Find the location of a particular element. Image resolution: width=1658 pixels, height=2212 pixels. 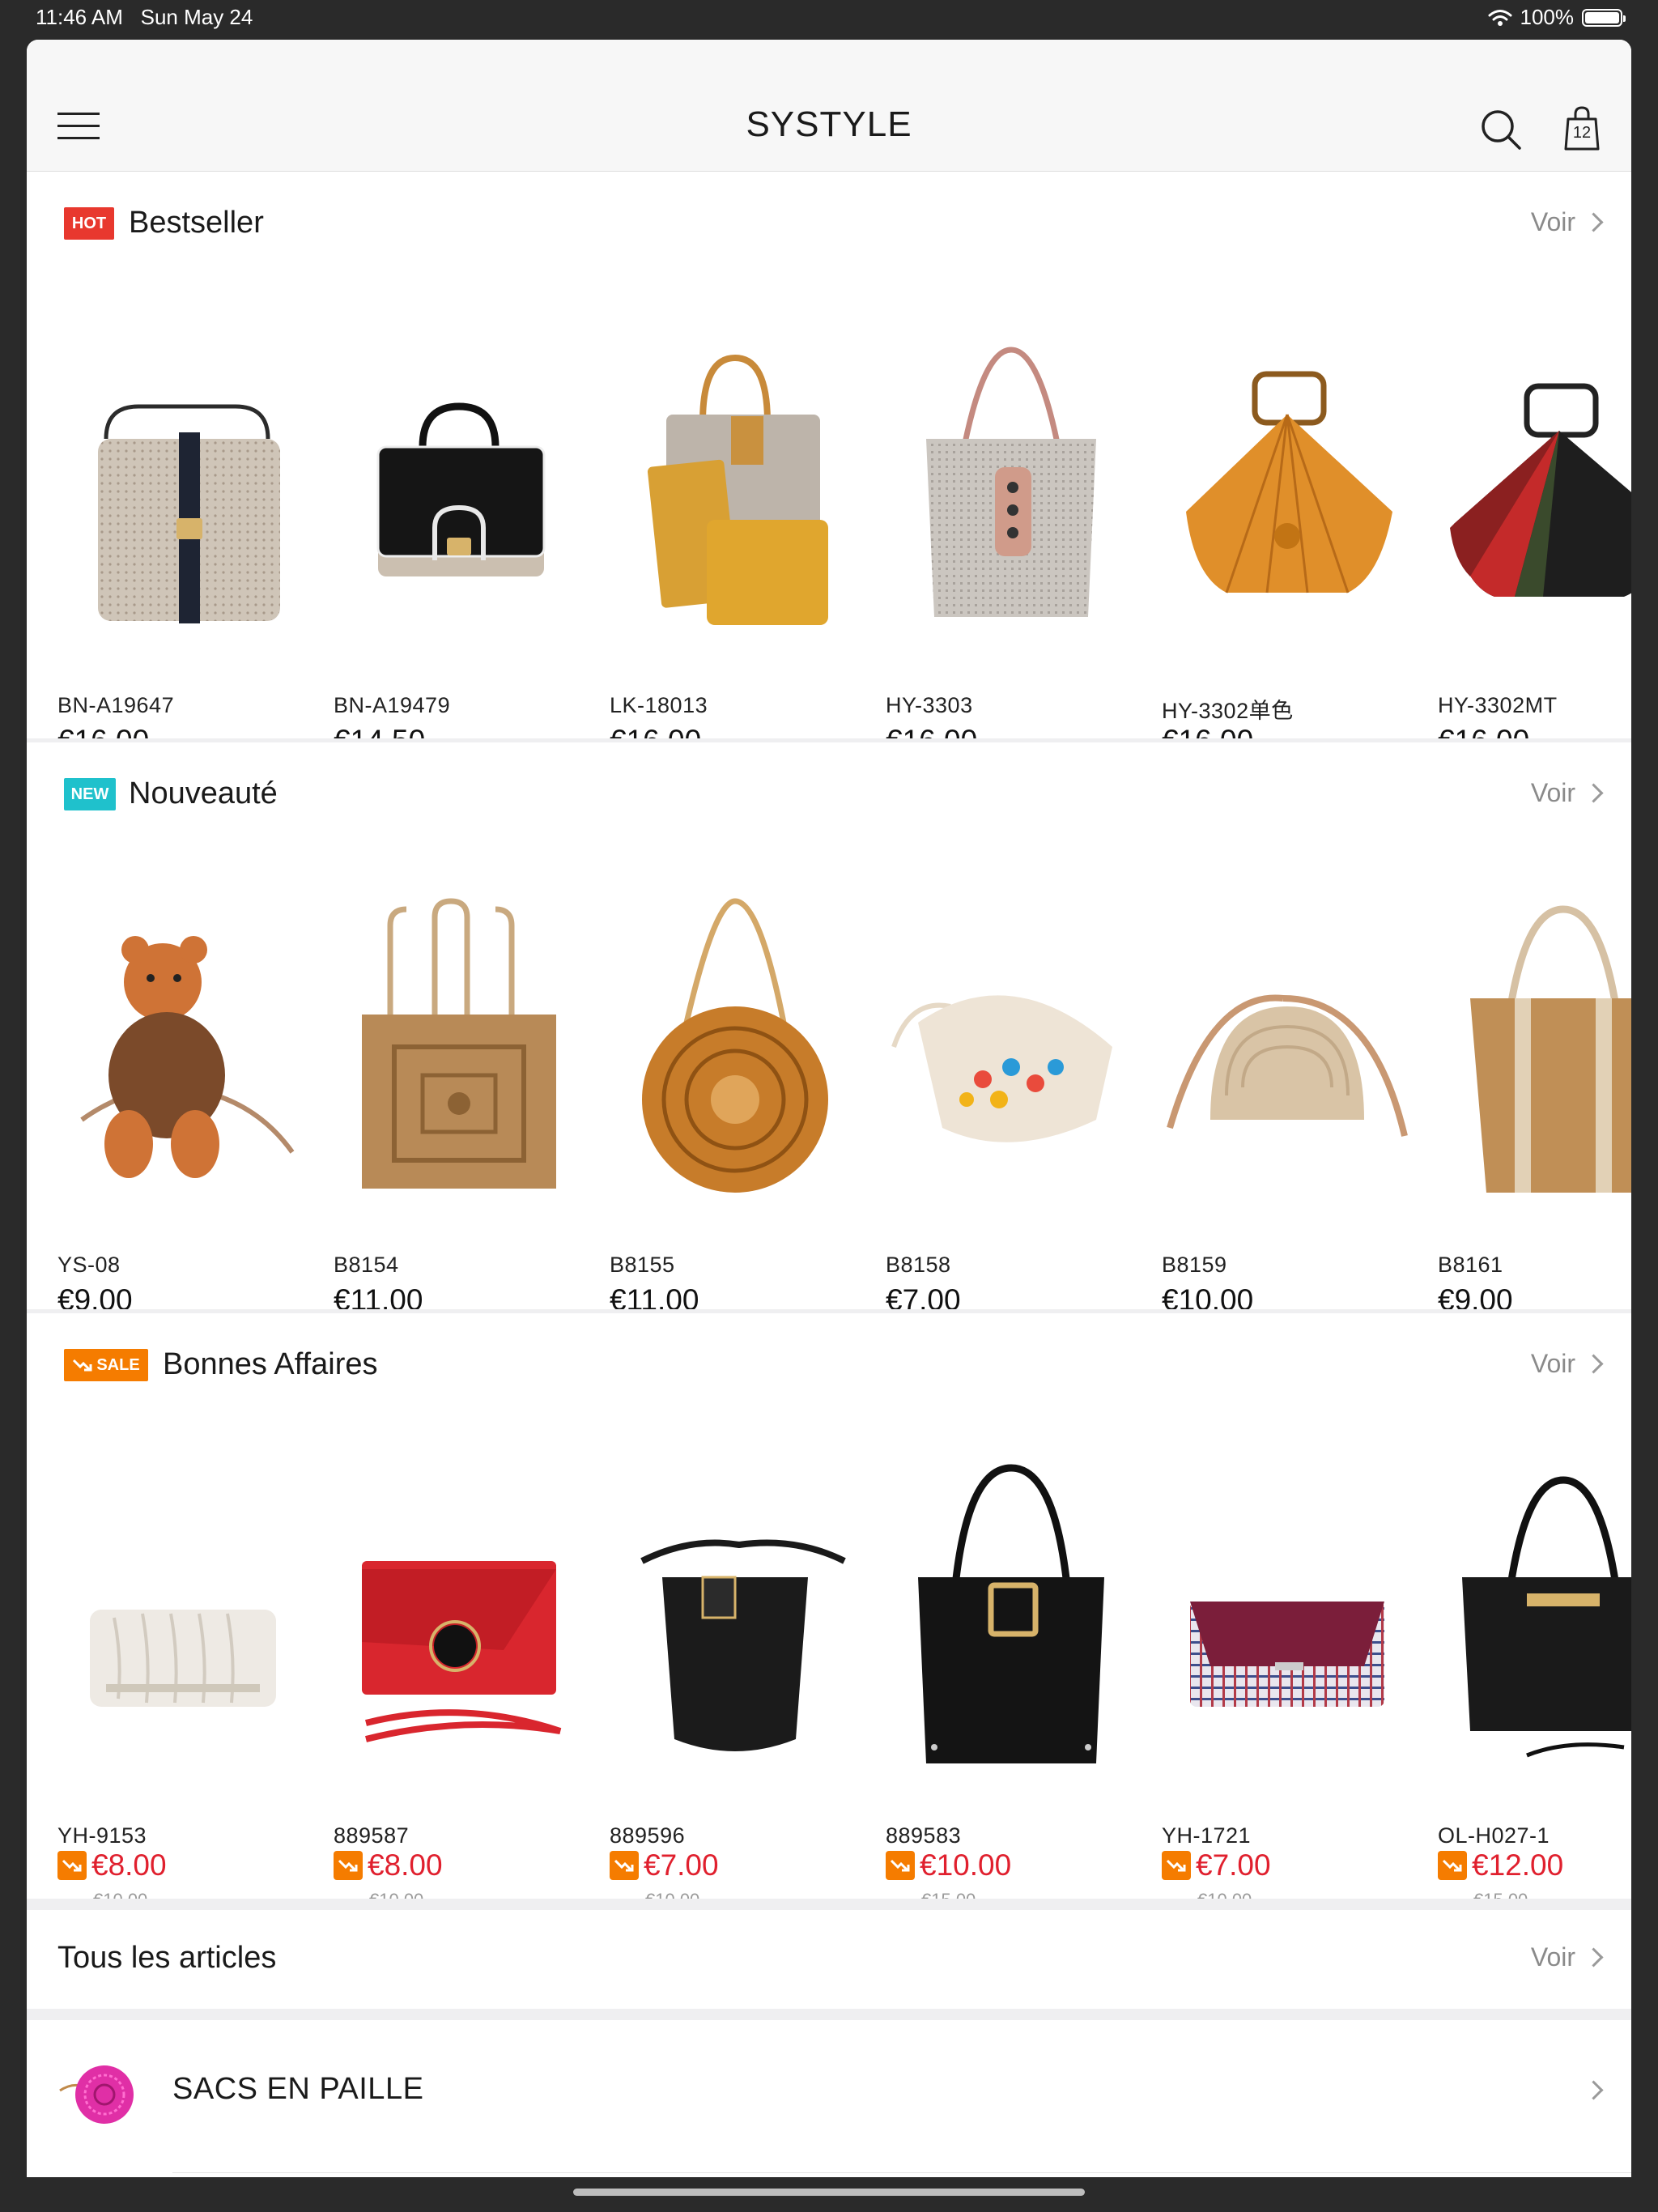

square-straw-tote-image is located at coordinates (459, 1047).